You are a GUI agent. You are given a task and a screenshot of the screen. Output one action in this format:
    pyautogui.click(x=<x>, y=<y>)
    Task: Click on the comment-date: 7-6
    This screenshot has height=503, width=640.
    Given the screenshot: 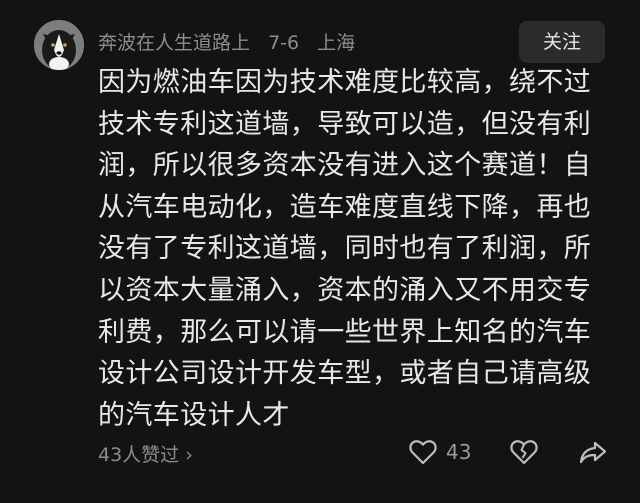 What is the action you would take?
    pyautogui.click(x=284, y=43)
    